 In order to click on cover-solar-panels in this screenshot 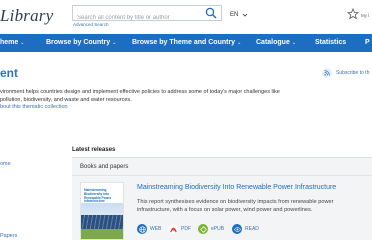, I will do `click(102, 222)`.